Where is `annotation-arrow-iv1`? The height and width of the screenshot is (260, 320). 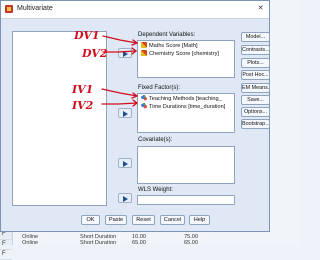
annotation-arrow-iv1 is located at coordinates (119, 92).